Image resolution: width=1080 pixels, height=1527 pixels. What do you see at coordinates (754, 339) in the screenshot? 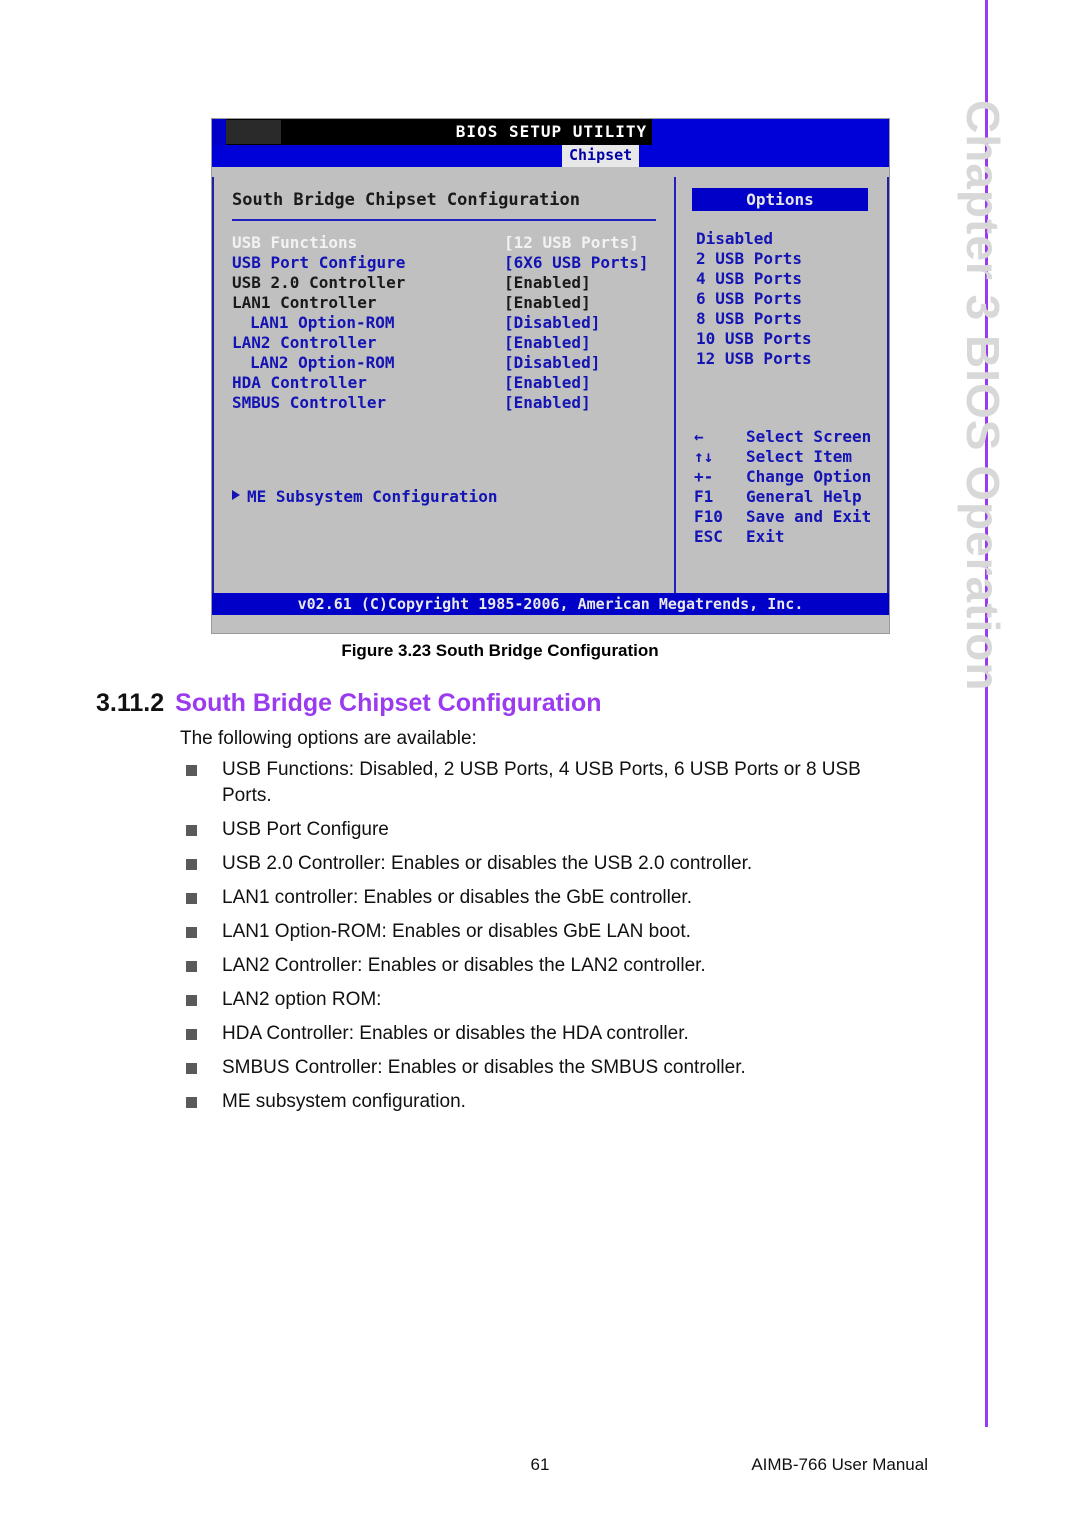
I see `option-item: 10 USB Ports` at bounding box center [754, 339].